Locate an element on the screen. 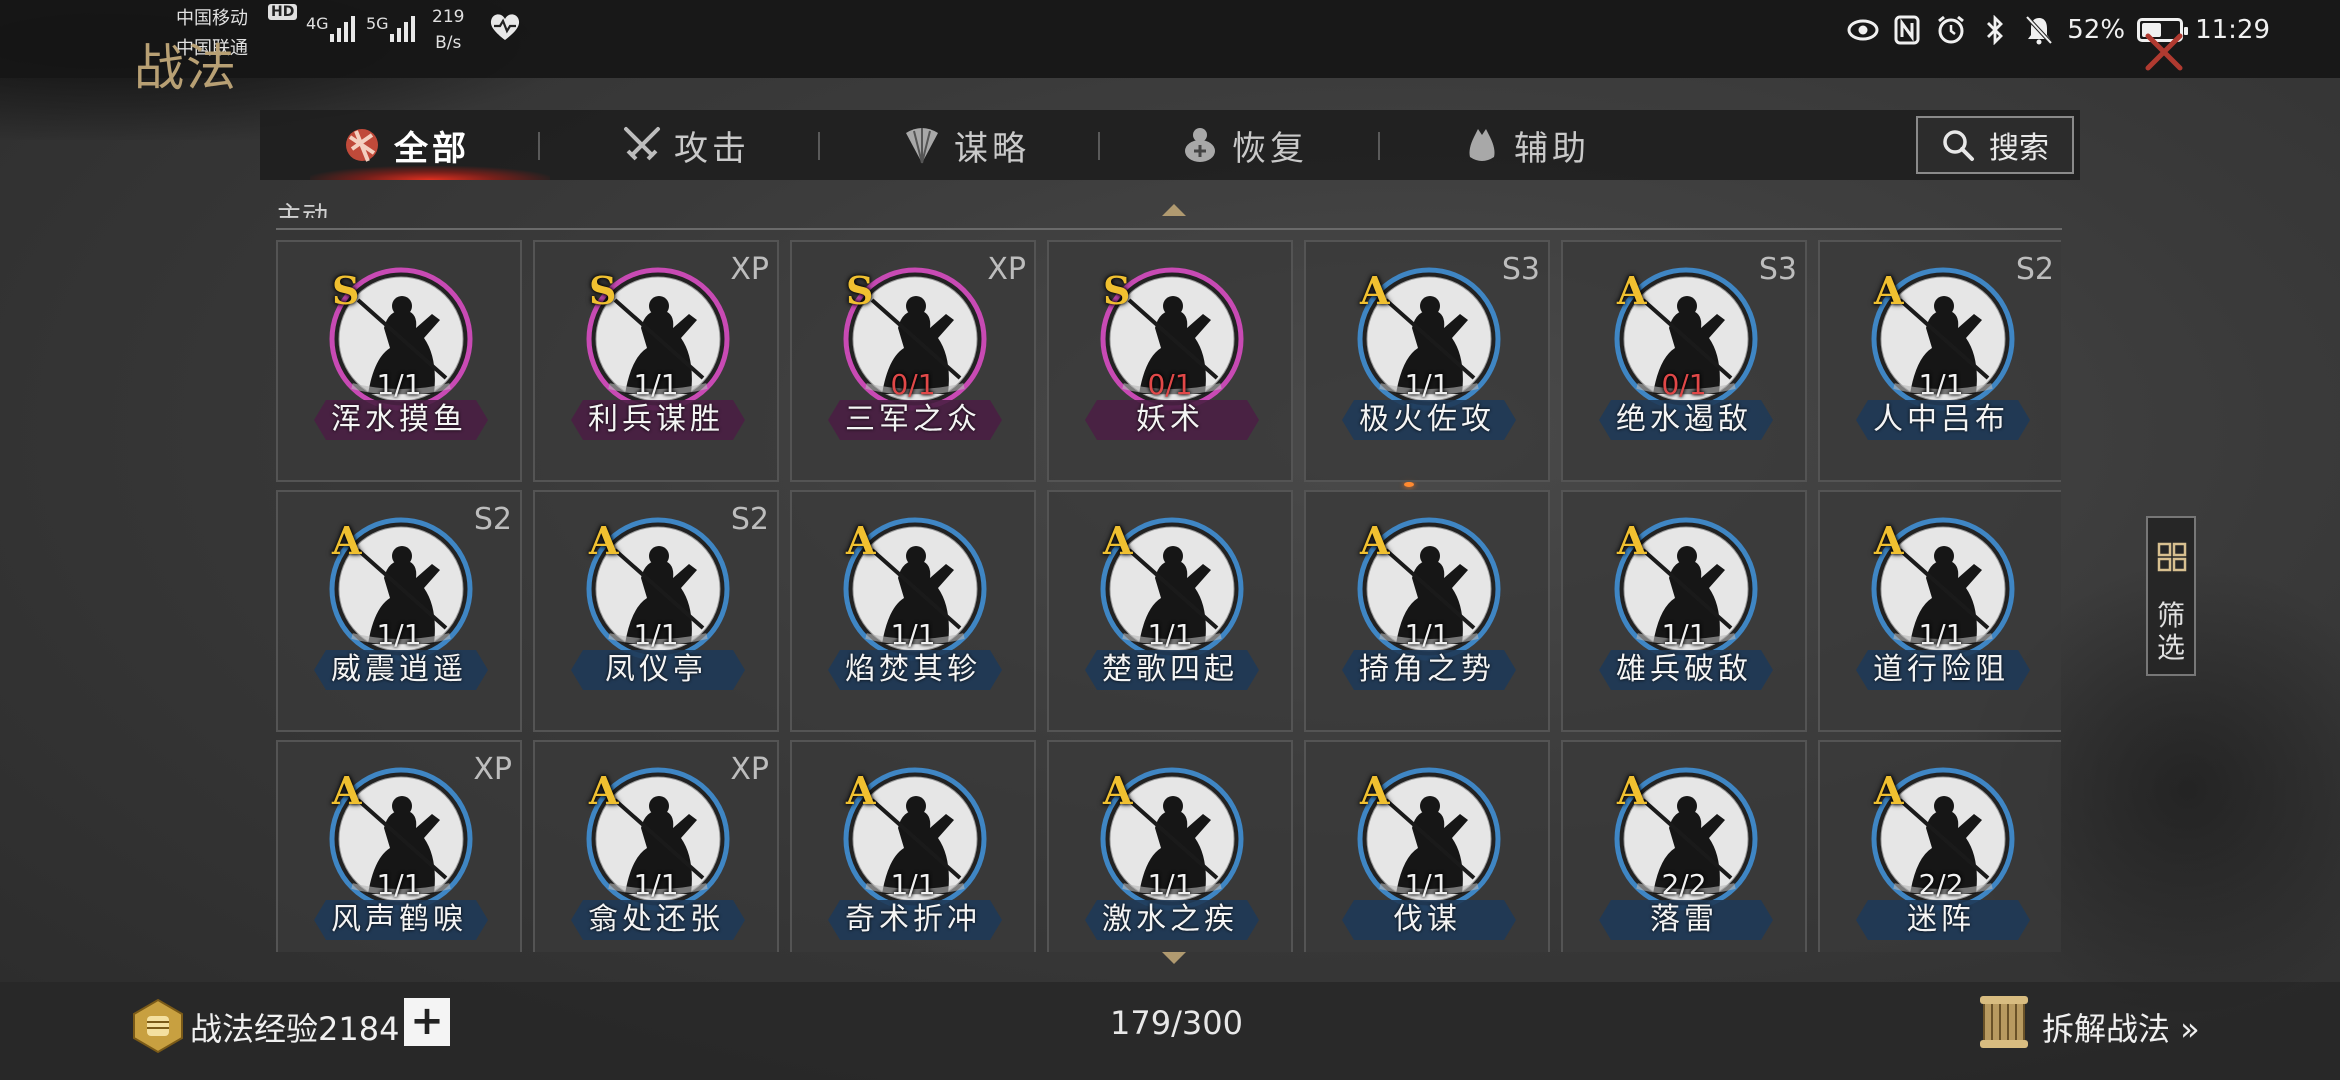 This screenshot has width=2340, height=1080. skill-name: 妖术 is located at coordinates (1170, 419).